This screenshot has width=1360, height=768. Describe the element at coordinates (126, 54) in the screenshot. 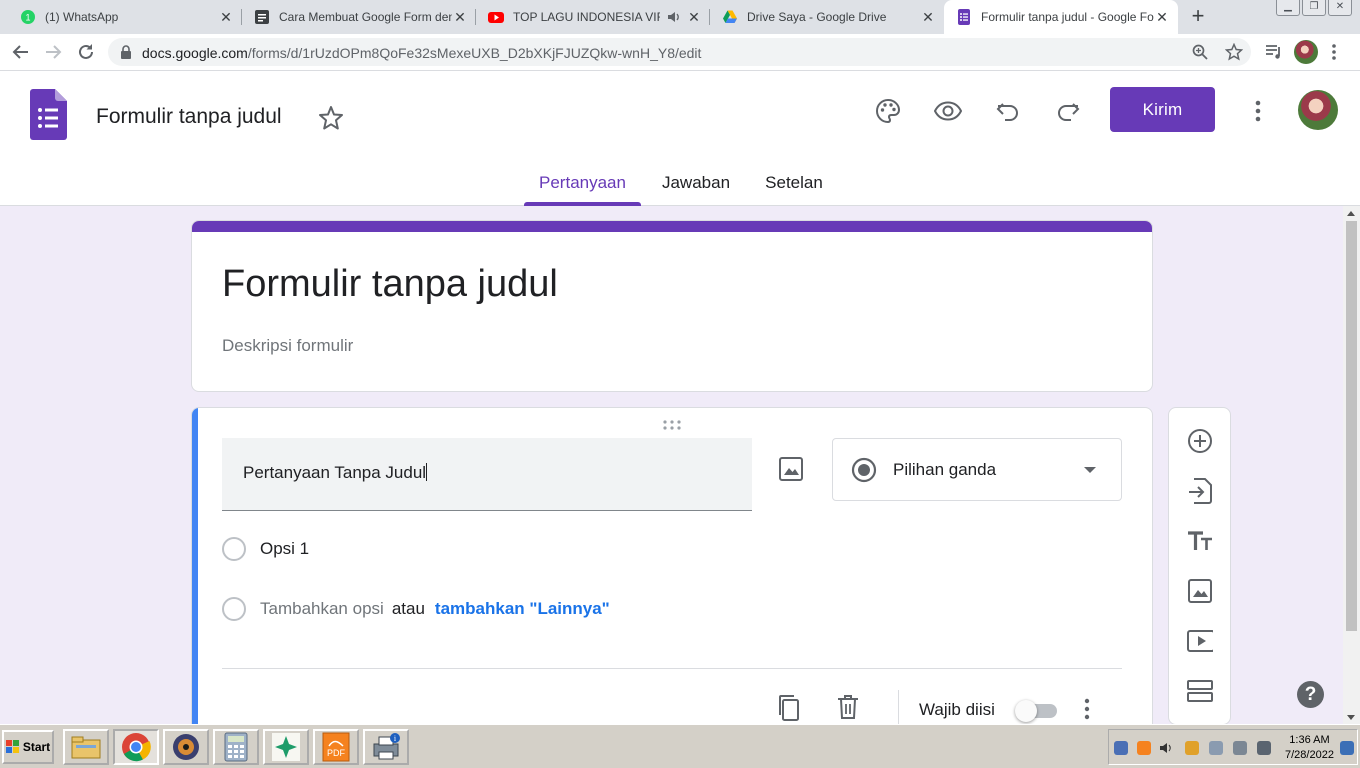

I see `lock-icon` at that location.